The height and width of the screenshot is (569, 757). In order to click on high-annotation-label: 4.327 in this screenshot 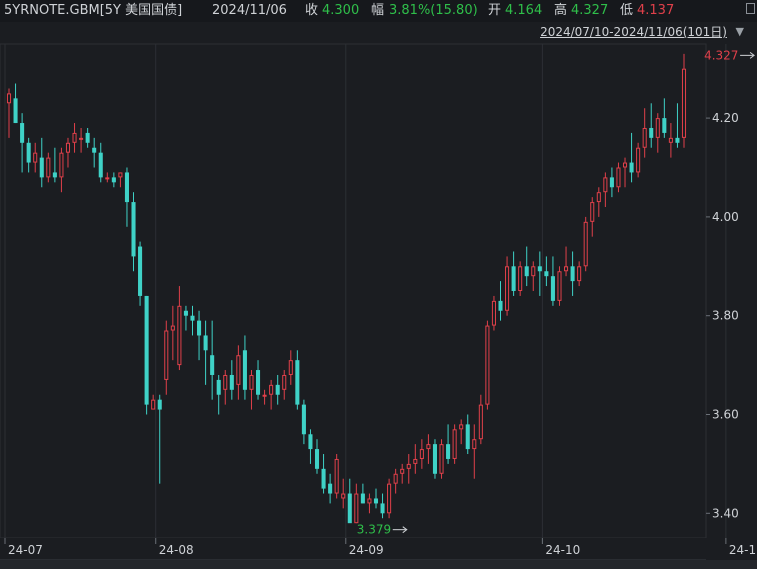, I will do `click(721, 55)`.